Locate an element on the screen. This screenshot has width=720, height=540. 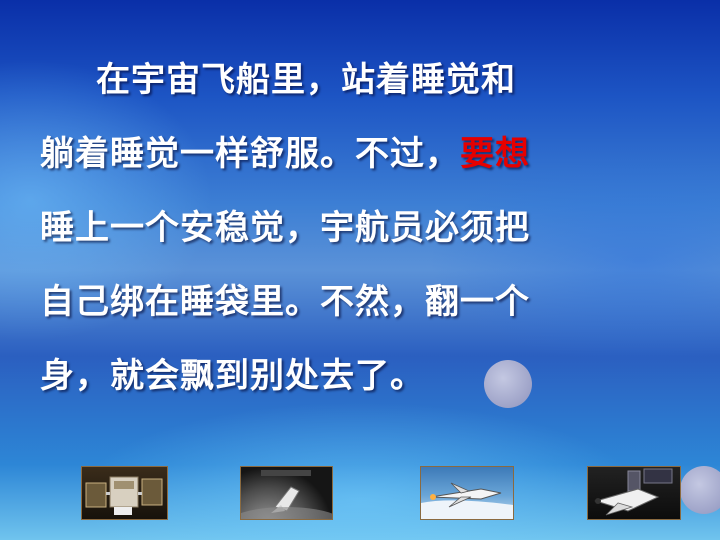
line-4-text: 自己绑在睡袋里。不然，翻一个 is located at coordinates (285, 302).